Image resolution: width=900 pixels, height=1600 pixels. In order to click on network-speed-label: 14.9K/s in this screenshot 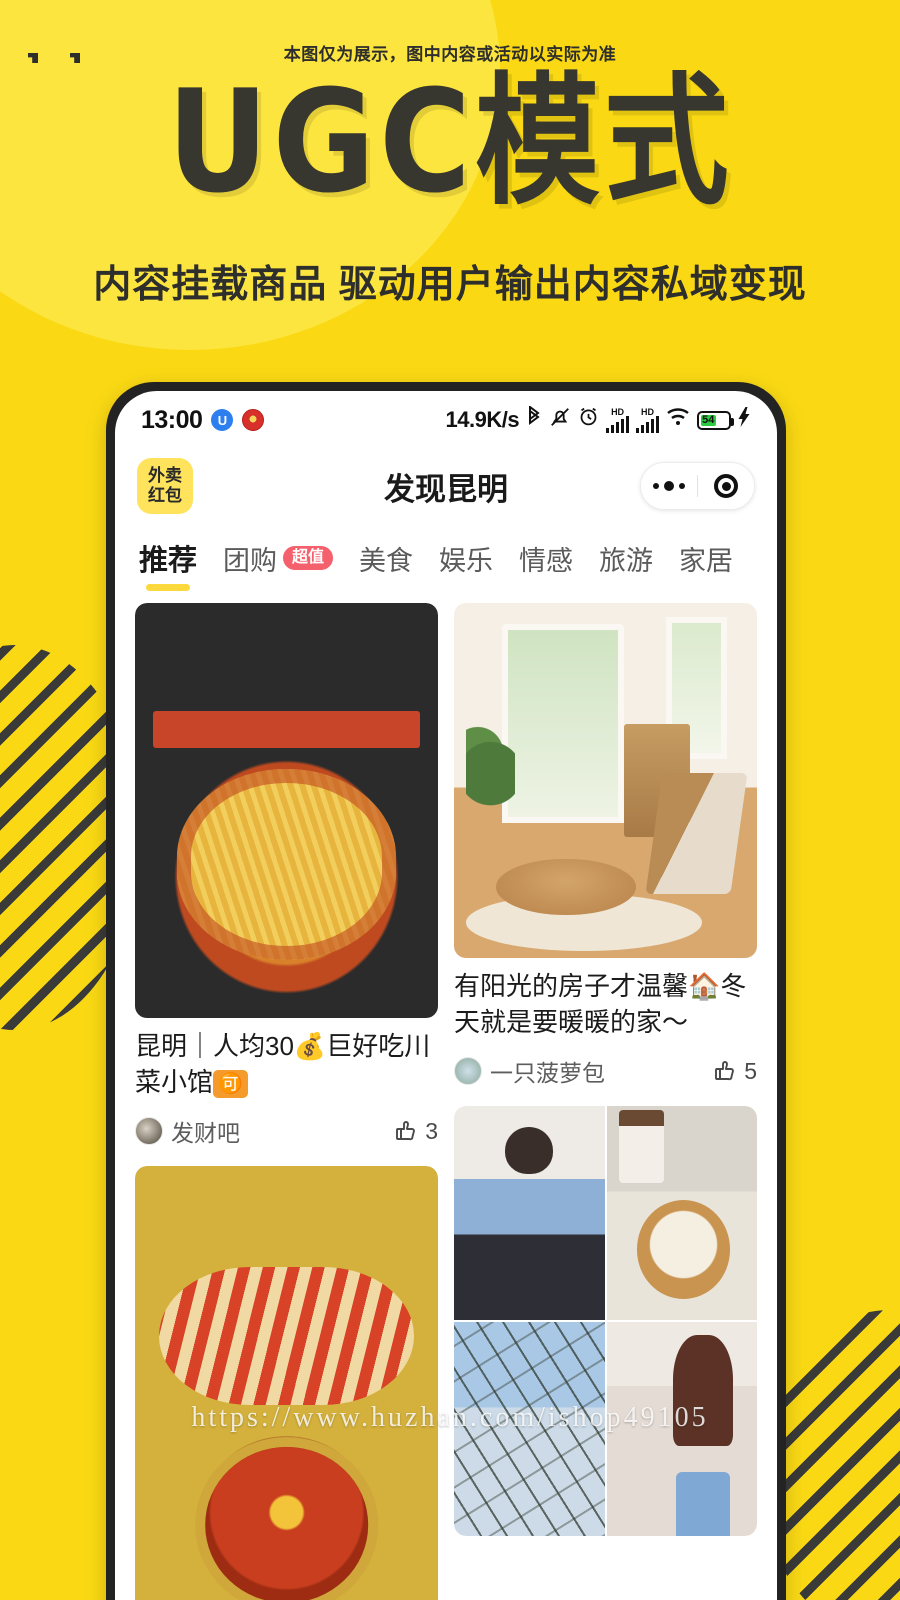, I will do `click(482, 419)`.